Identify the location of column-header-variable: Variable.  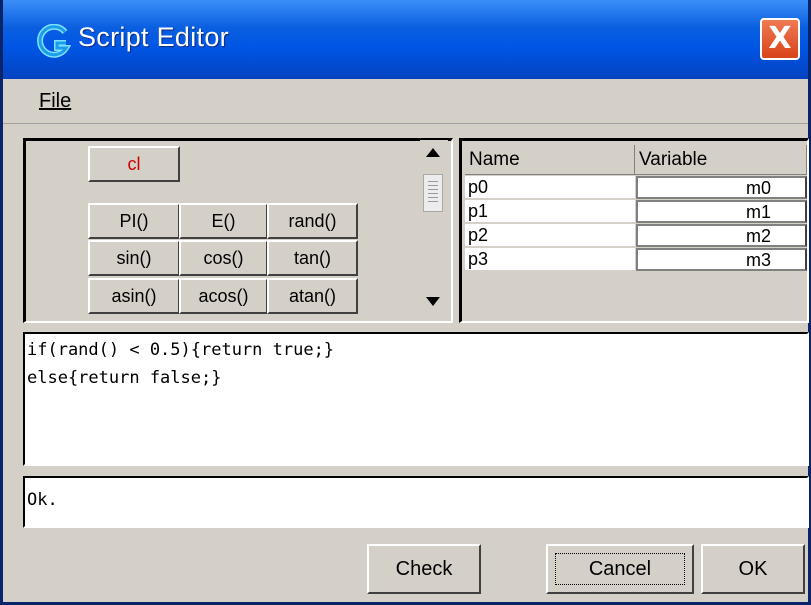
(721, 160).